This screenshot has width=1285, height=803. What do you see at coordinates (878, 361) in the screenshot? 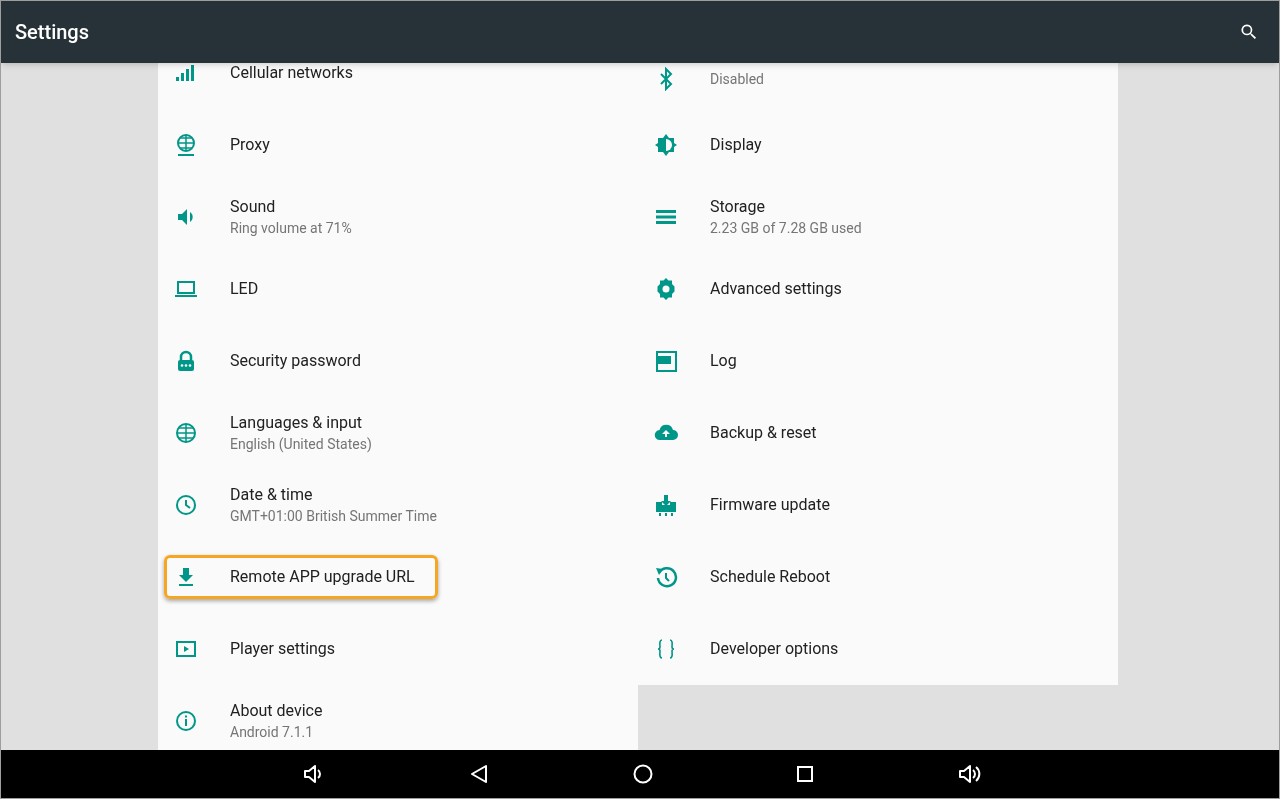
I see `settings-item: Log` at bounding box center [878, 361].